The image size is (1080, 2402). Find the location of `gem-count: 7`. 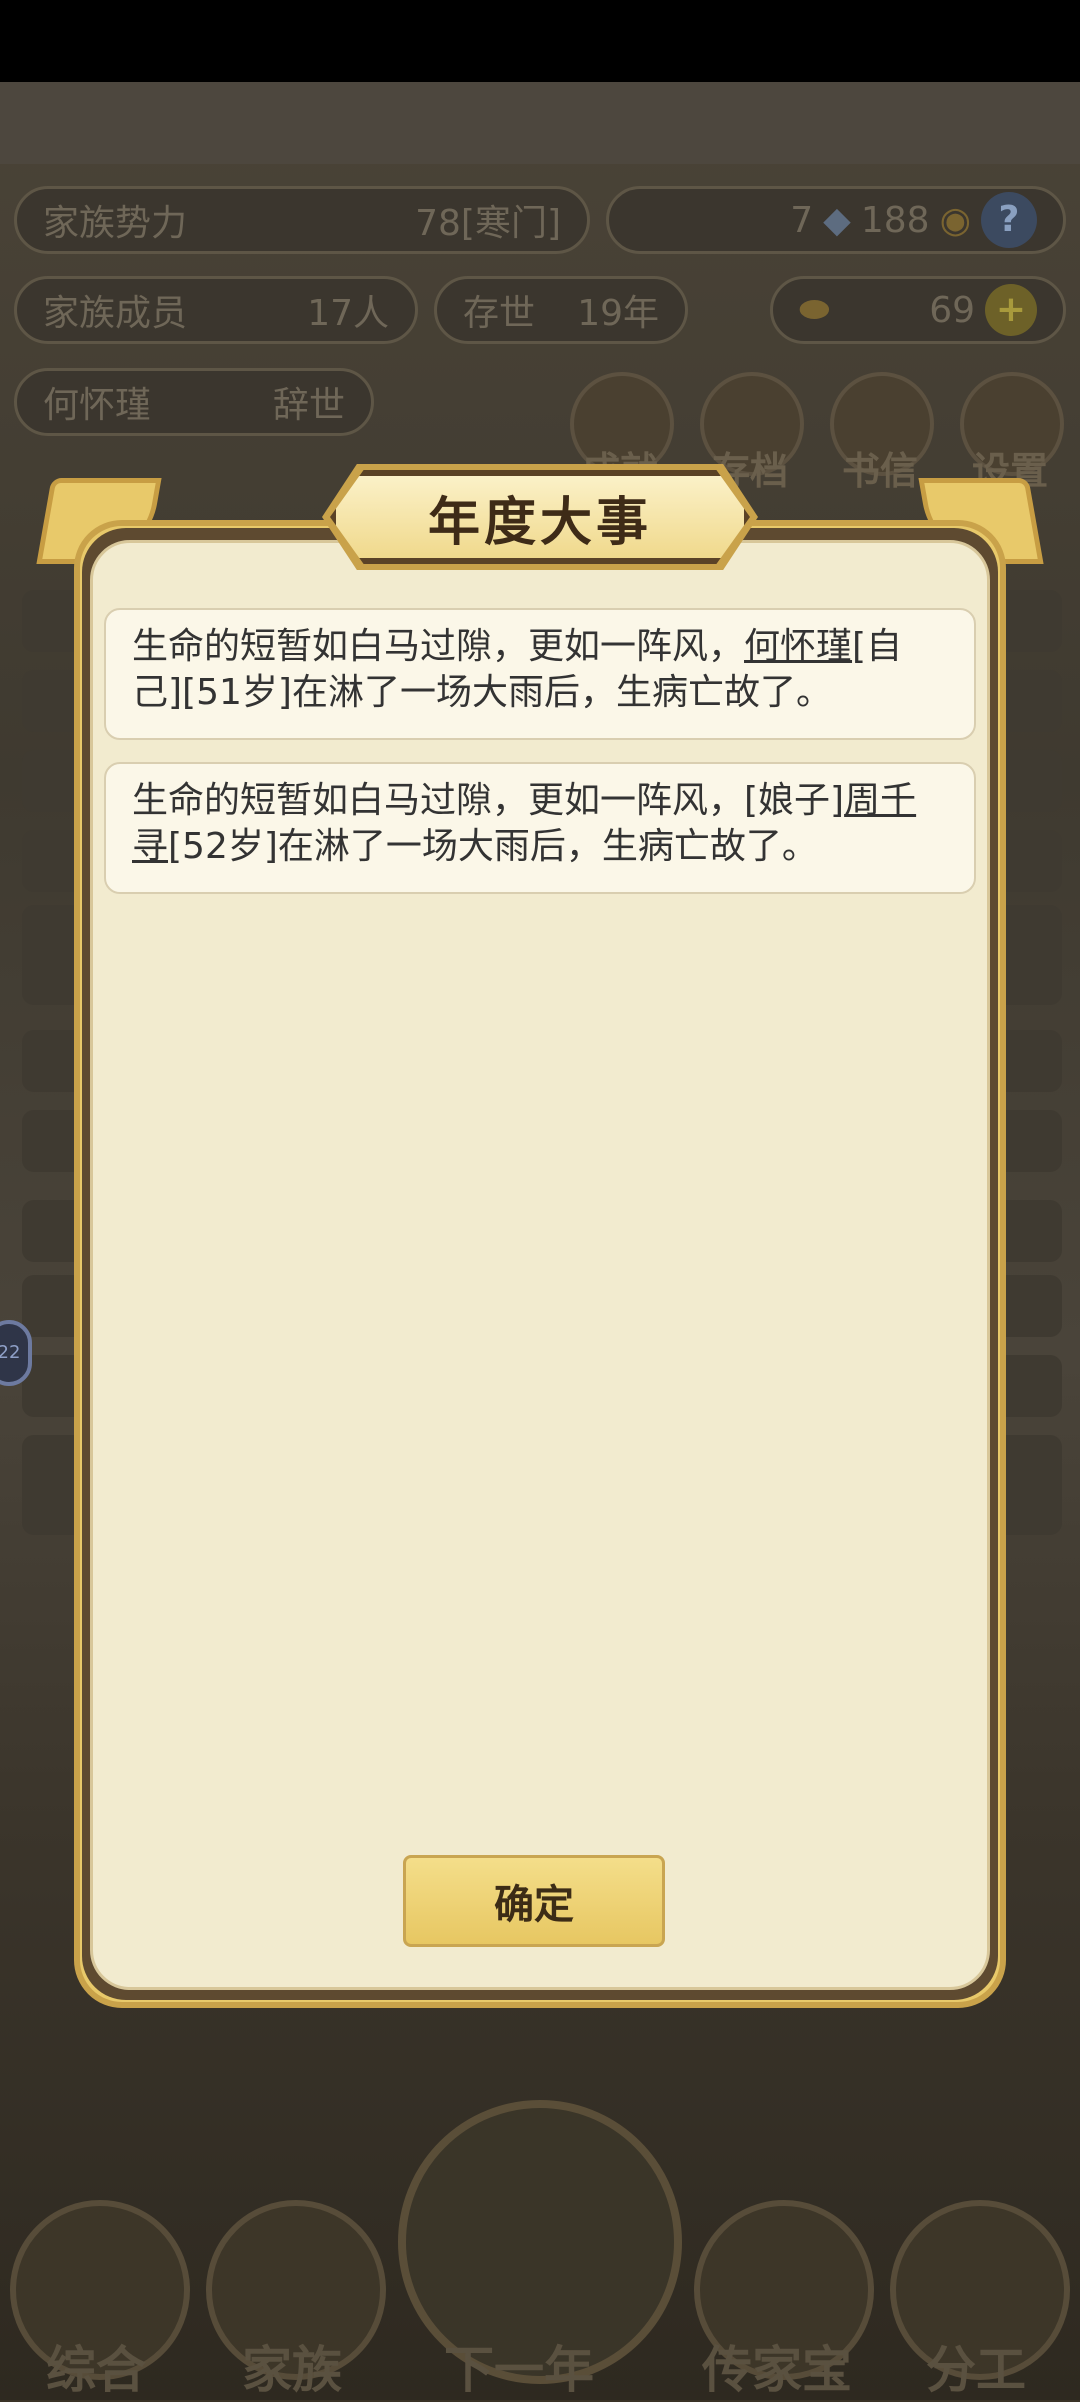

gem-count: 7 is located at coordinates (802, 220).